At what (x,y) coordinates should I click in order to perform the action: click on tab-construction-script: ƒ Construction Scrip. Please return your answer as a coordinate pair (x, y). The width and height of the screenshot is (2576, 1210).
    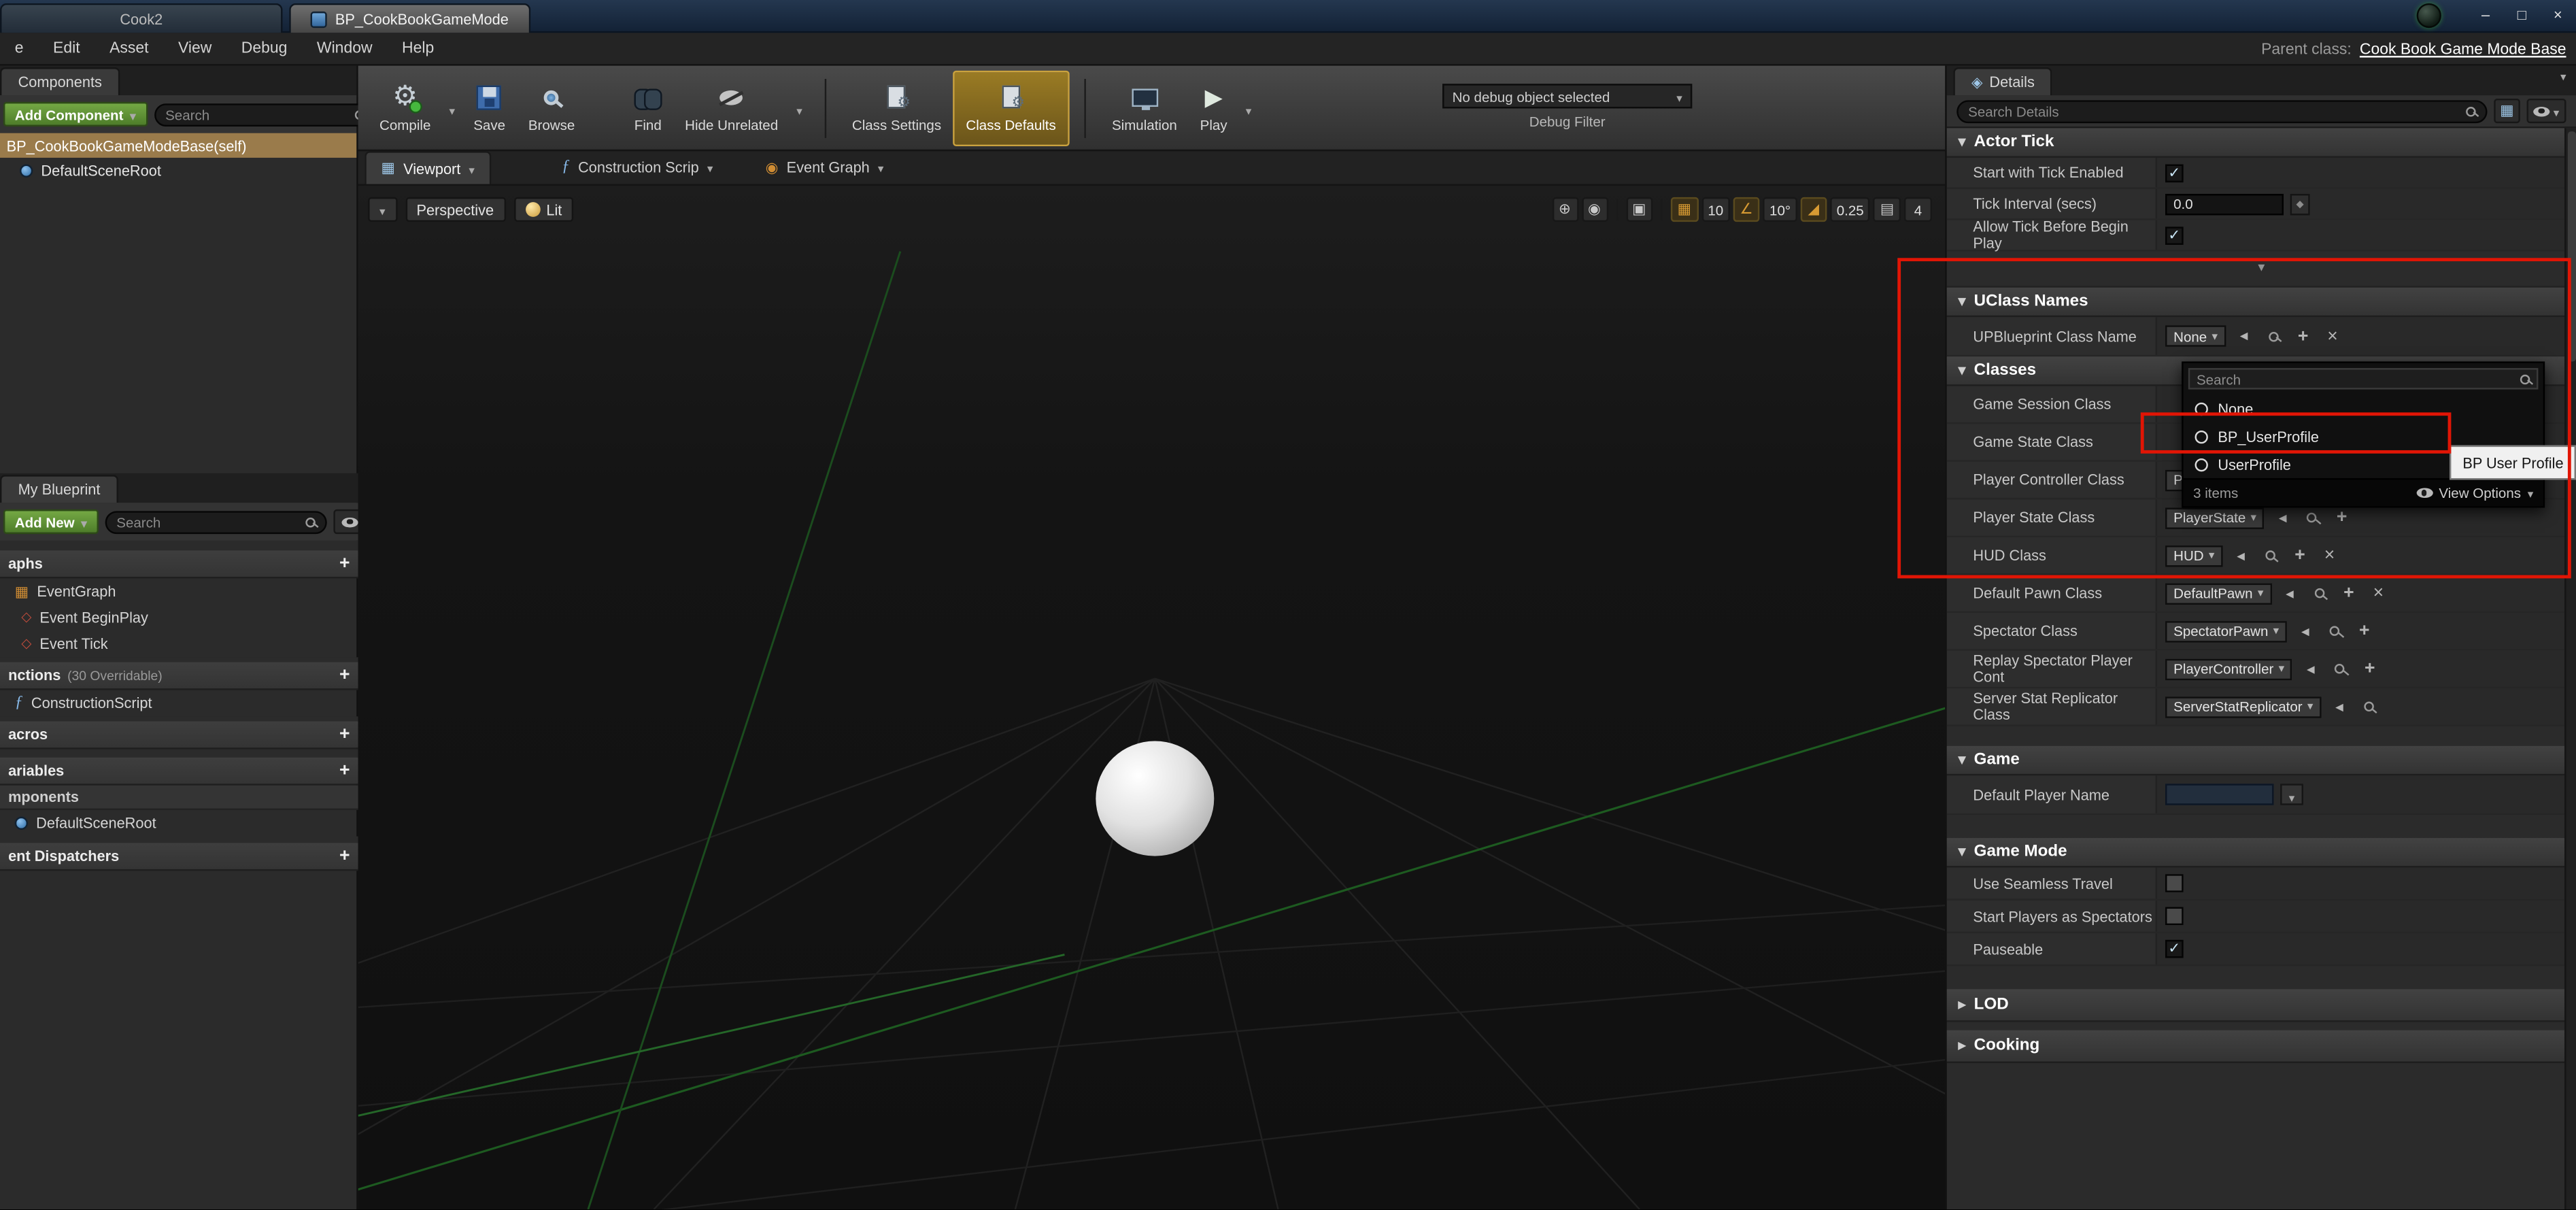
    Looking at the image, I should click on (637, 167).